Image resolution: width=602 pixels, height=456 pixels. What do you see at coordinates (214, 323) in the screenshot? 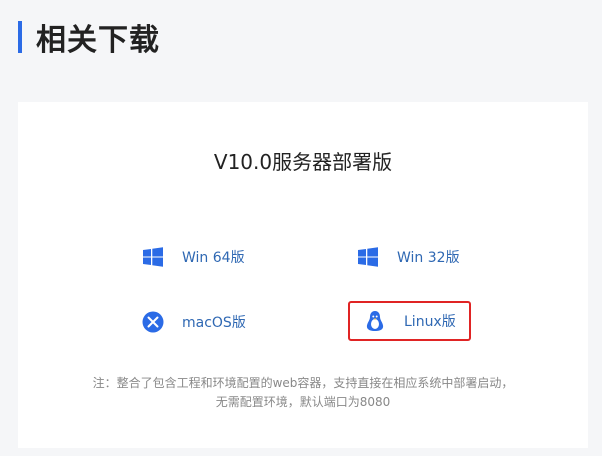
I see `download-label: macOS版` at bounding box center [214, 323].